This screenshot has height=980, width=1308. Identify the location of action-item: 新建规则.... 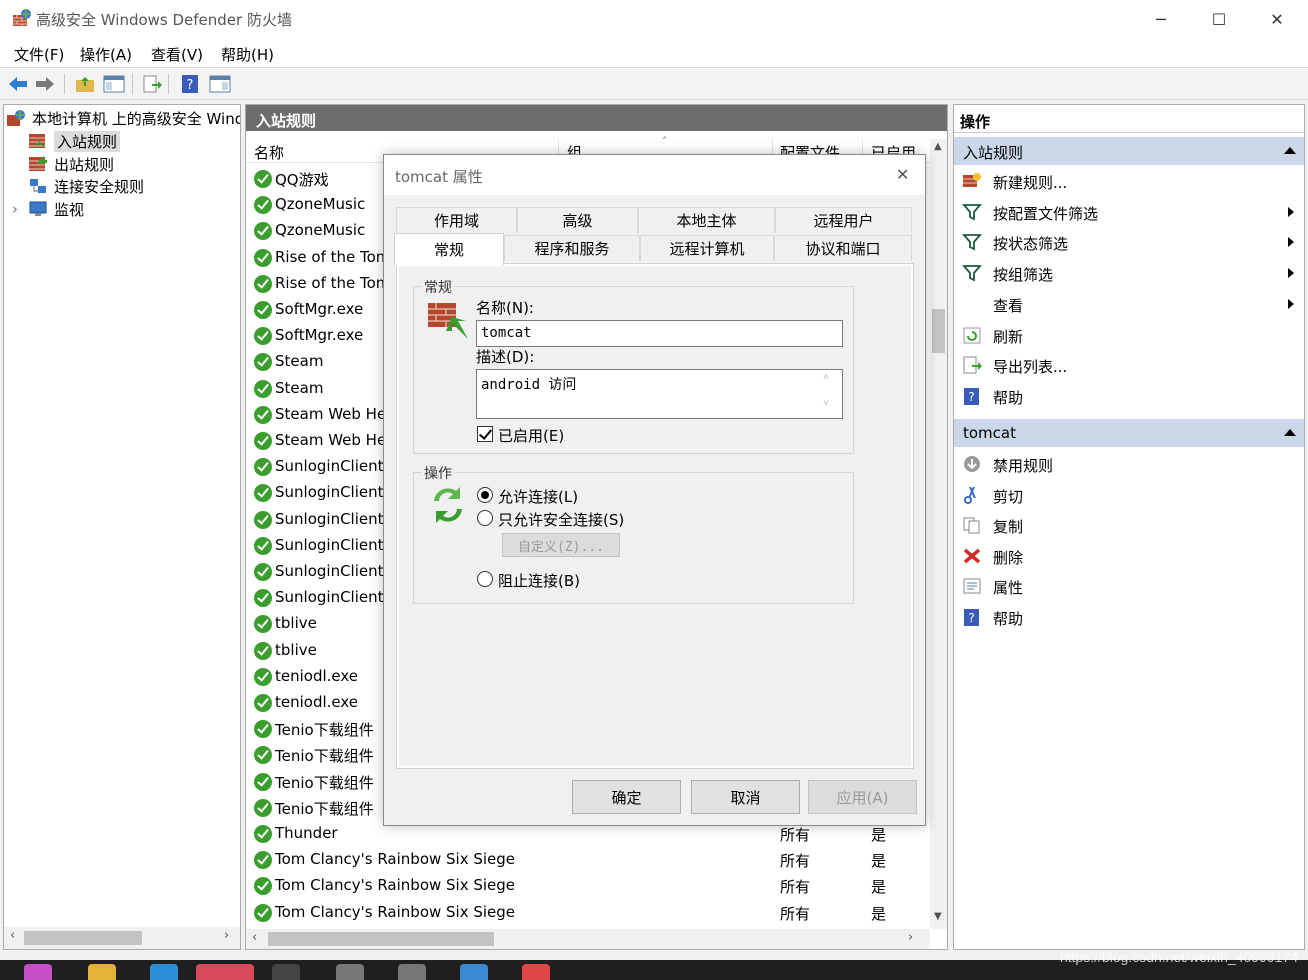
(1129, 181).